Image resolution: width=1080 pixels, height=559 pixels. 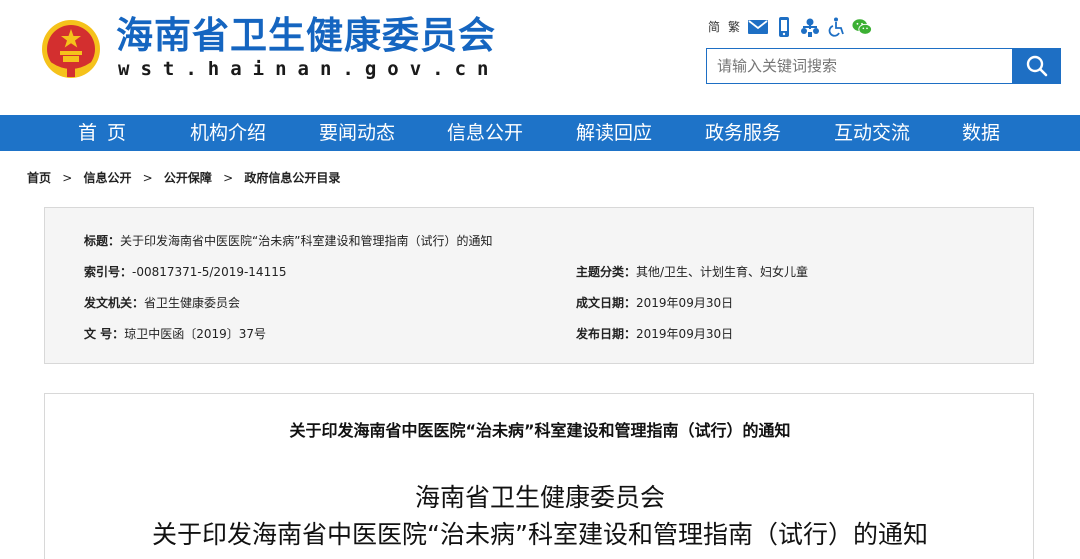 I want to click on simplified-chinese-link: 简, so click(x=714, y=27).